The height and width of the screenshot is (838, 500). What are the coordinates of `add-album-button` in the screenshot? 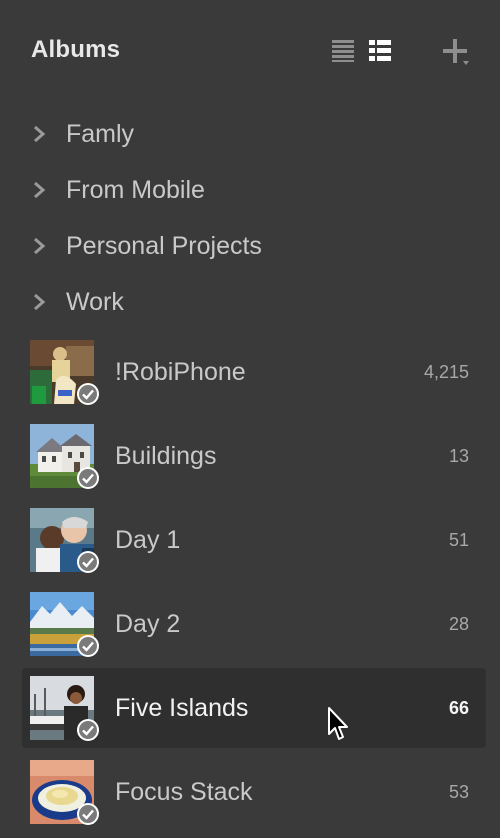 It's located at (456, 52).